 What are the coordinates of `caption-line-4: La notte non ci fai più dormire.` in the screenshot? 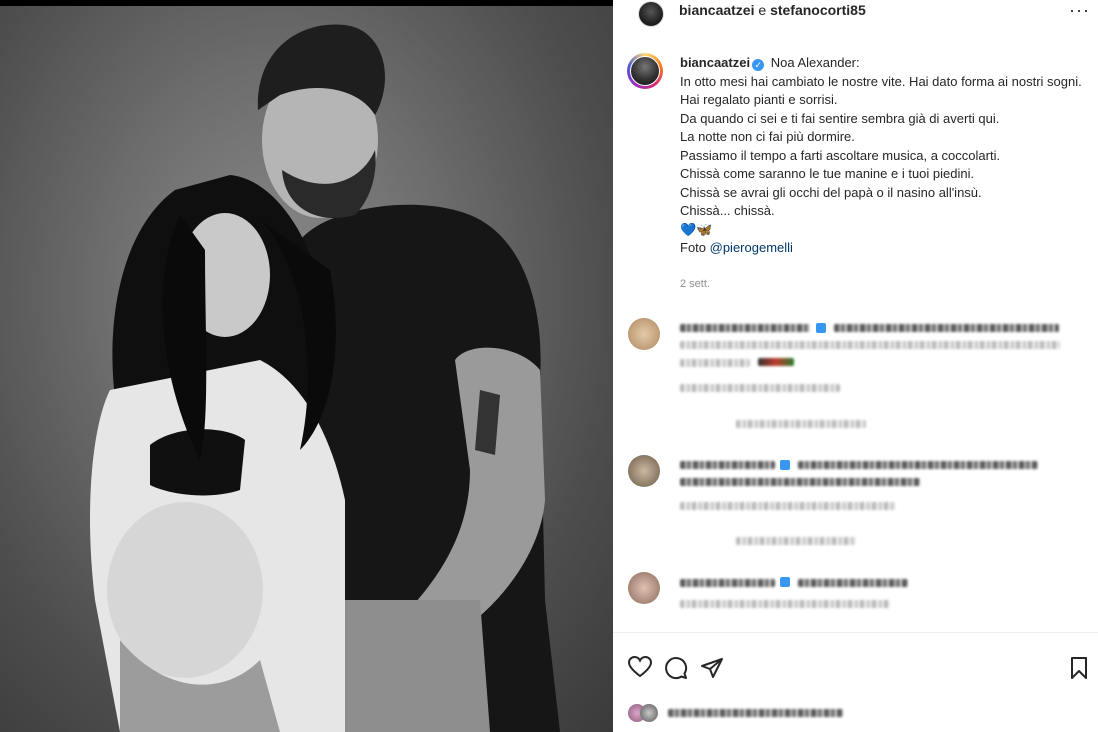 It's located at (767, 136).